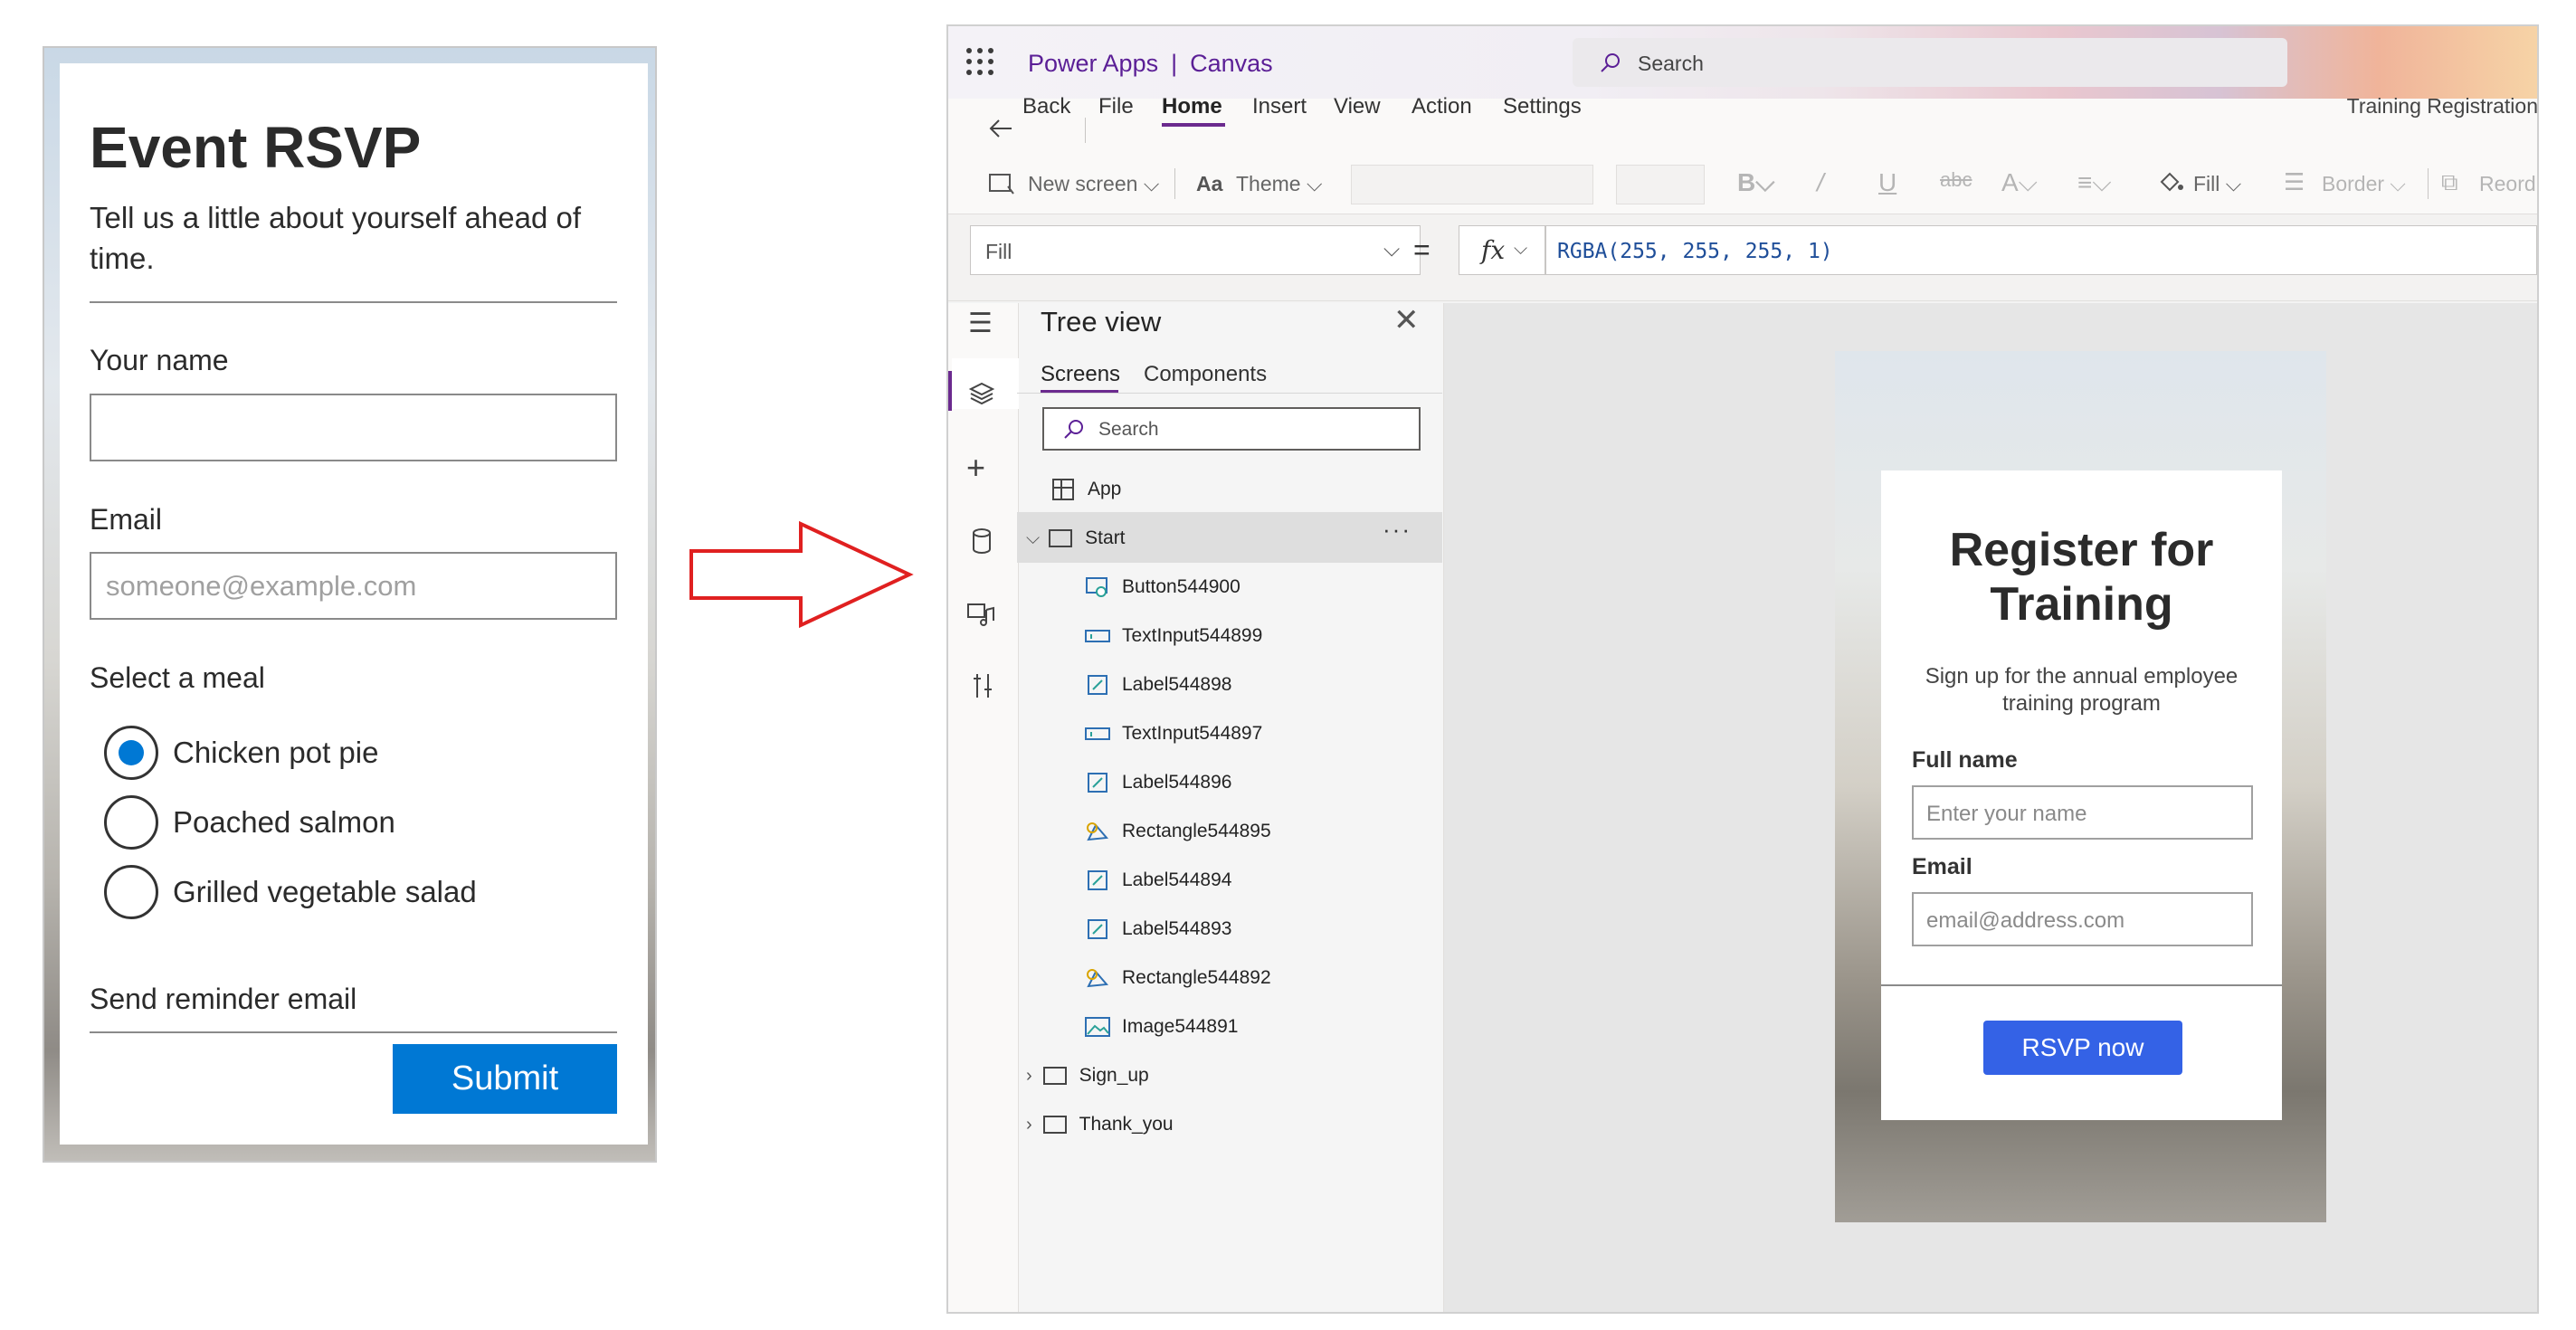 The width and height of the screenshot is (2576, 1330). I want to click on meal-option-chicken: Chicken pot pie, so click(241, 753).